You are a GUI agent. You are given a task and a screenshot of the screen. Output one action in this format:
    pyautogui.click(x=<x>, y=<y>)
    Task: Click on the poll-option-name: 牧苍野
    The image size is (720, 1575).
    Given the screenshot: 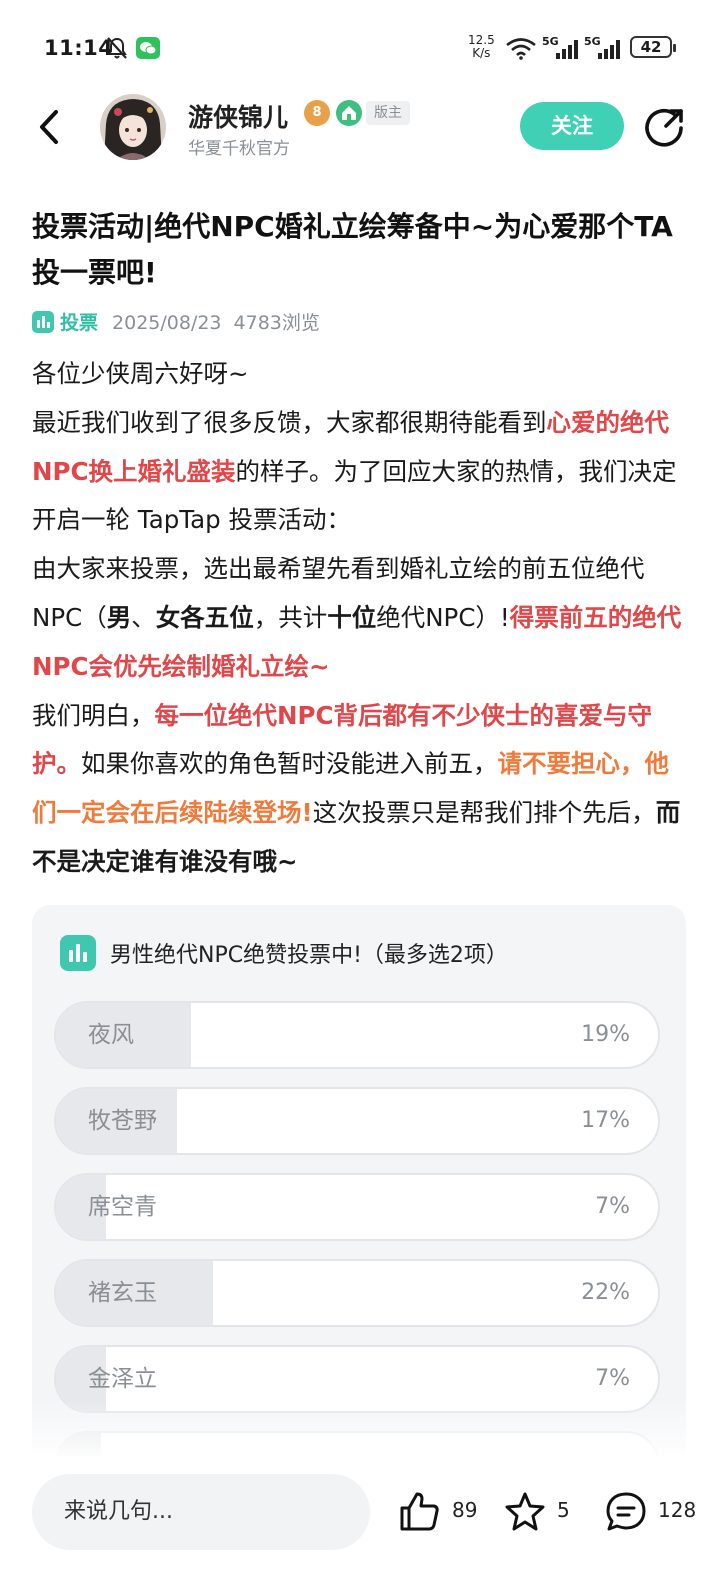 What is the action you would take?
    pyautogui.click(x=122, y=1121)
    